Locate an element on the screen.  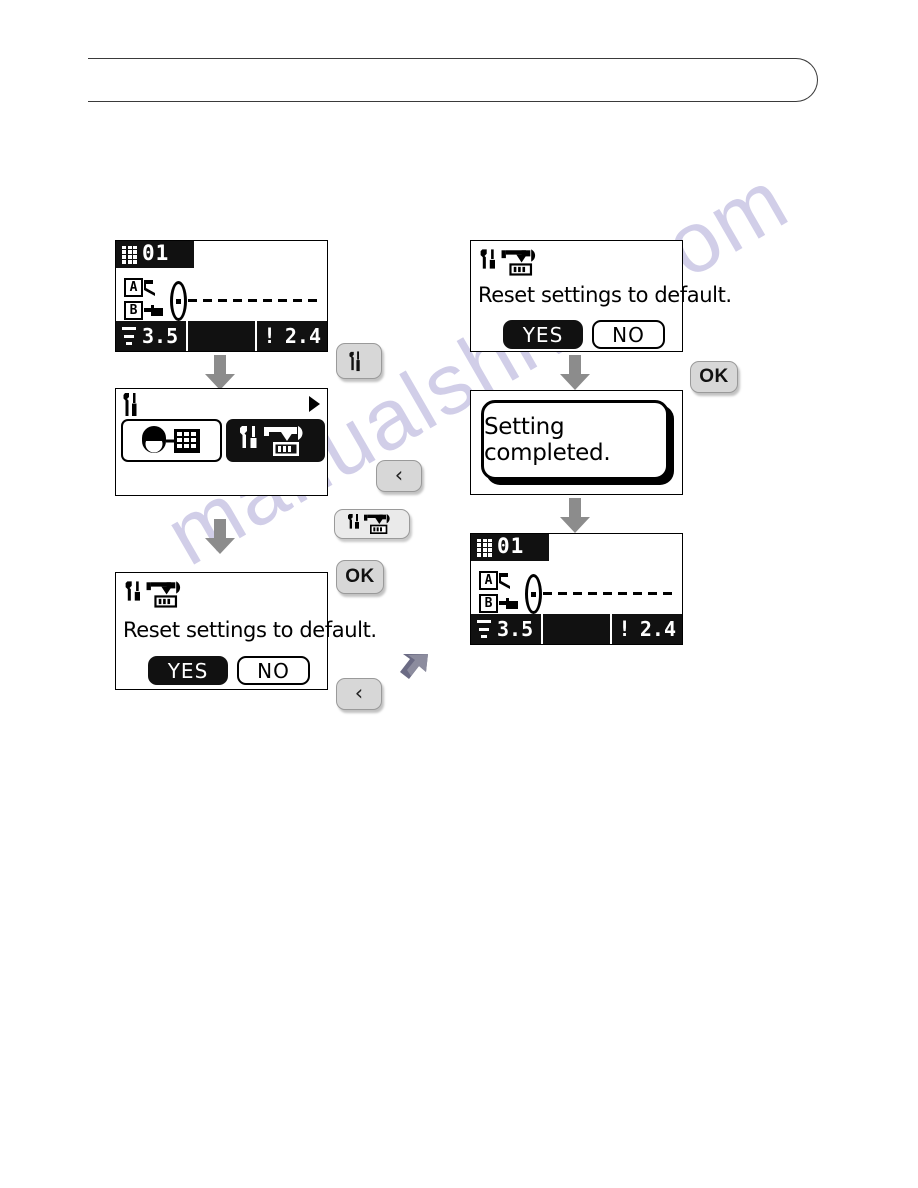
completed-message-box: Setting completed. is located at coordinates (575, 440).